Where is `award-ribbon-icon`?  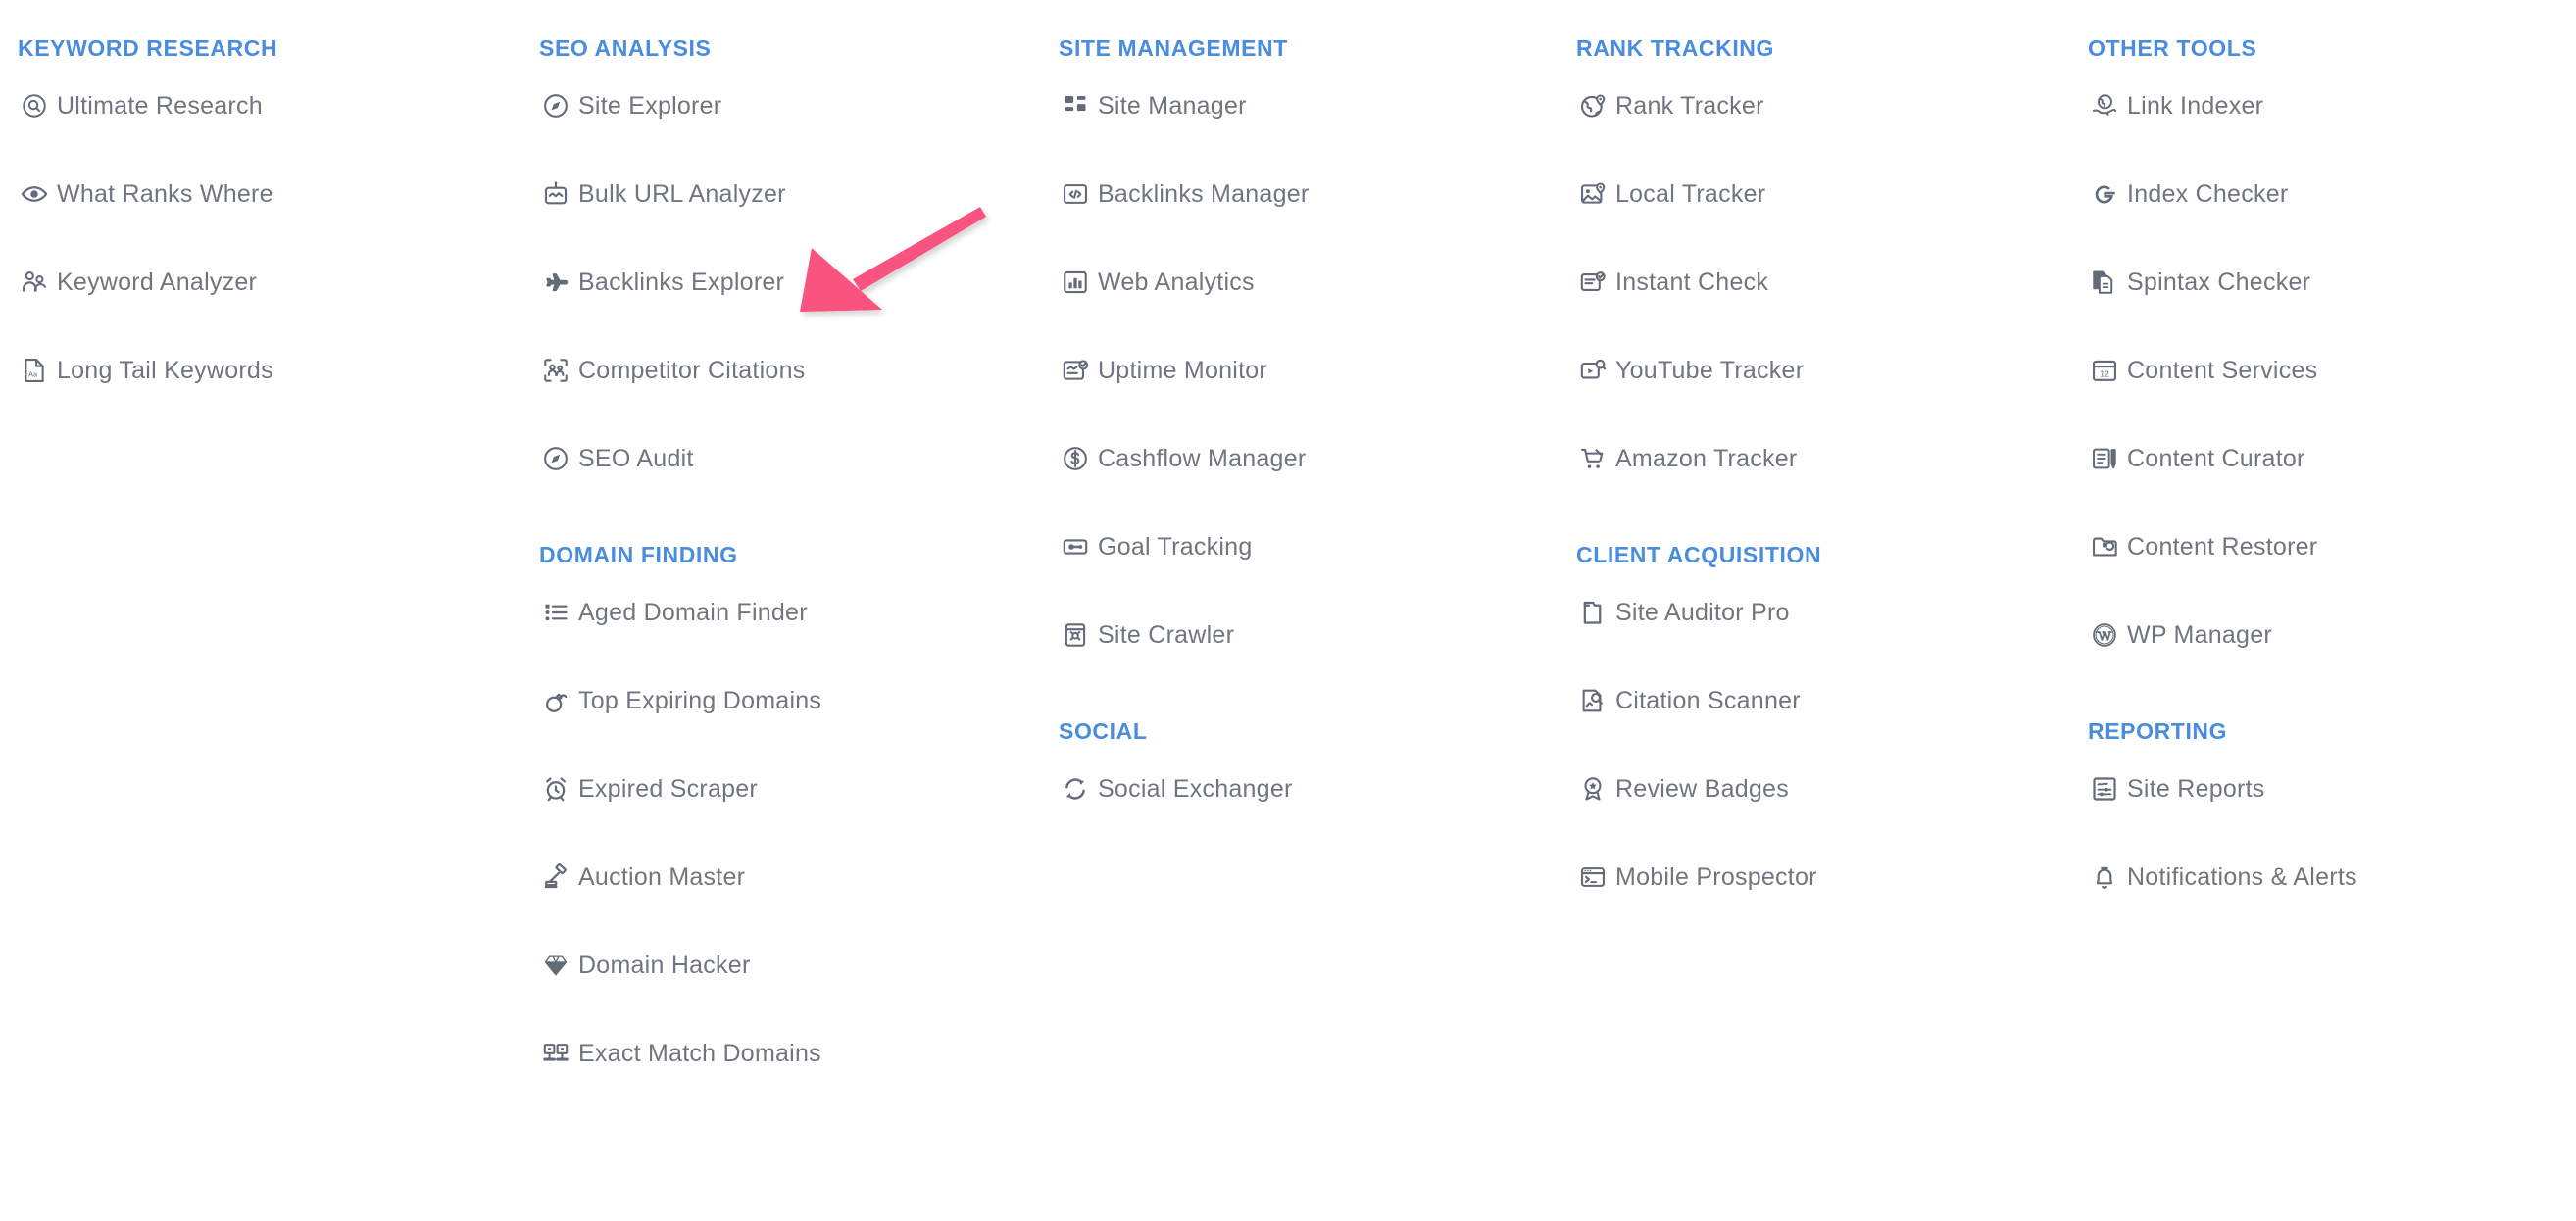 award-ribbon-icon is located at coordinates (1593, 789).